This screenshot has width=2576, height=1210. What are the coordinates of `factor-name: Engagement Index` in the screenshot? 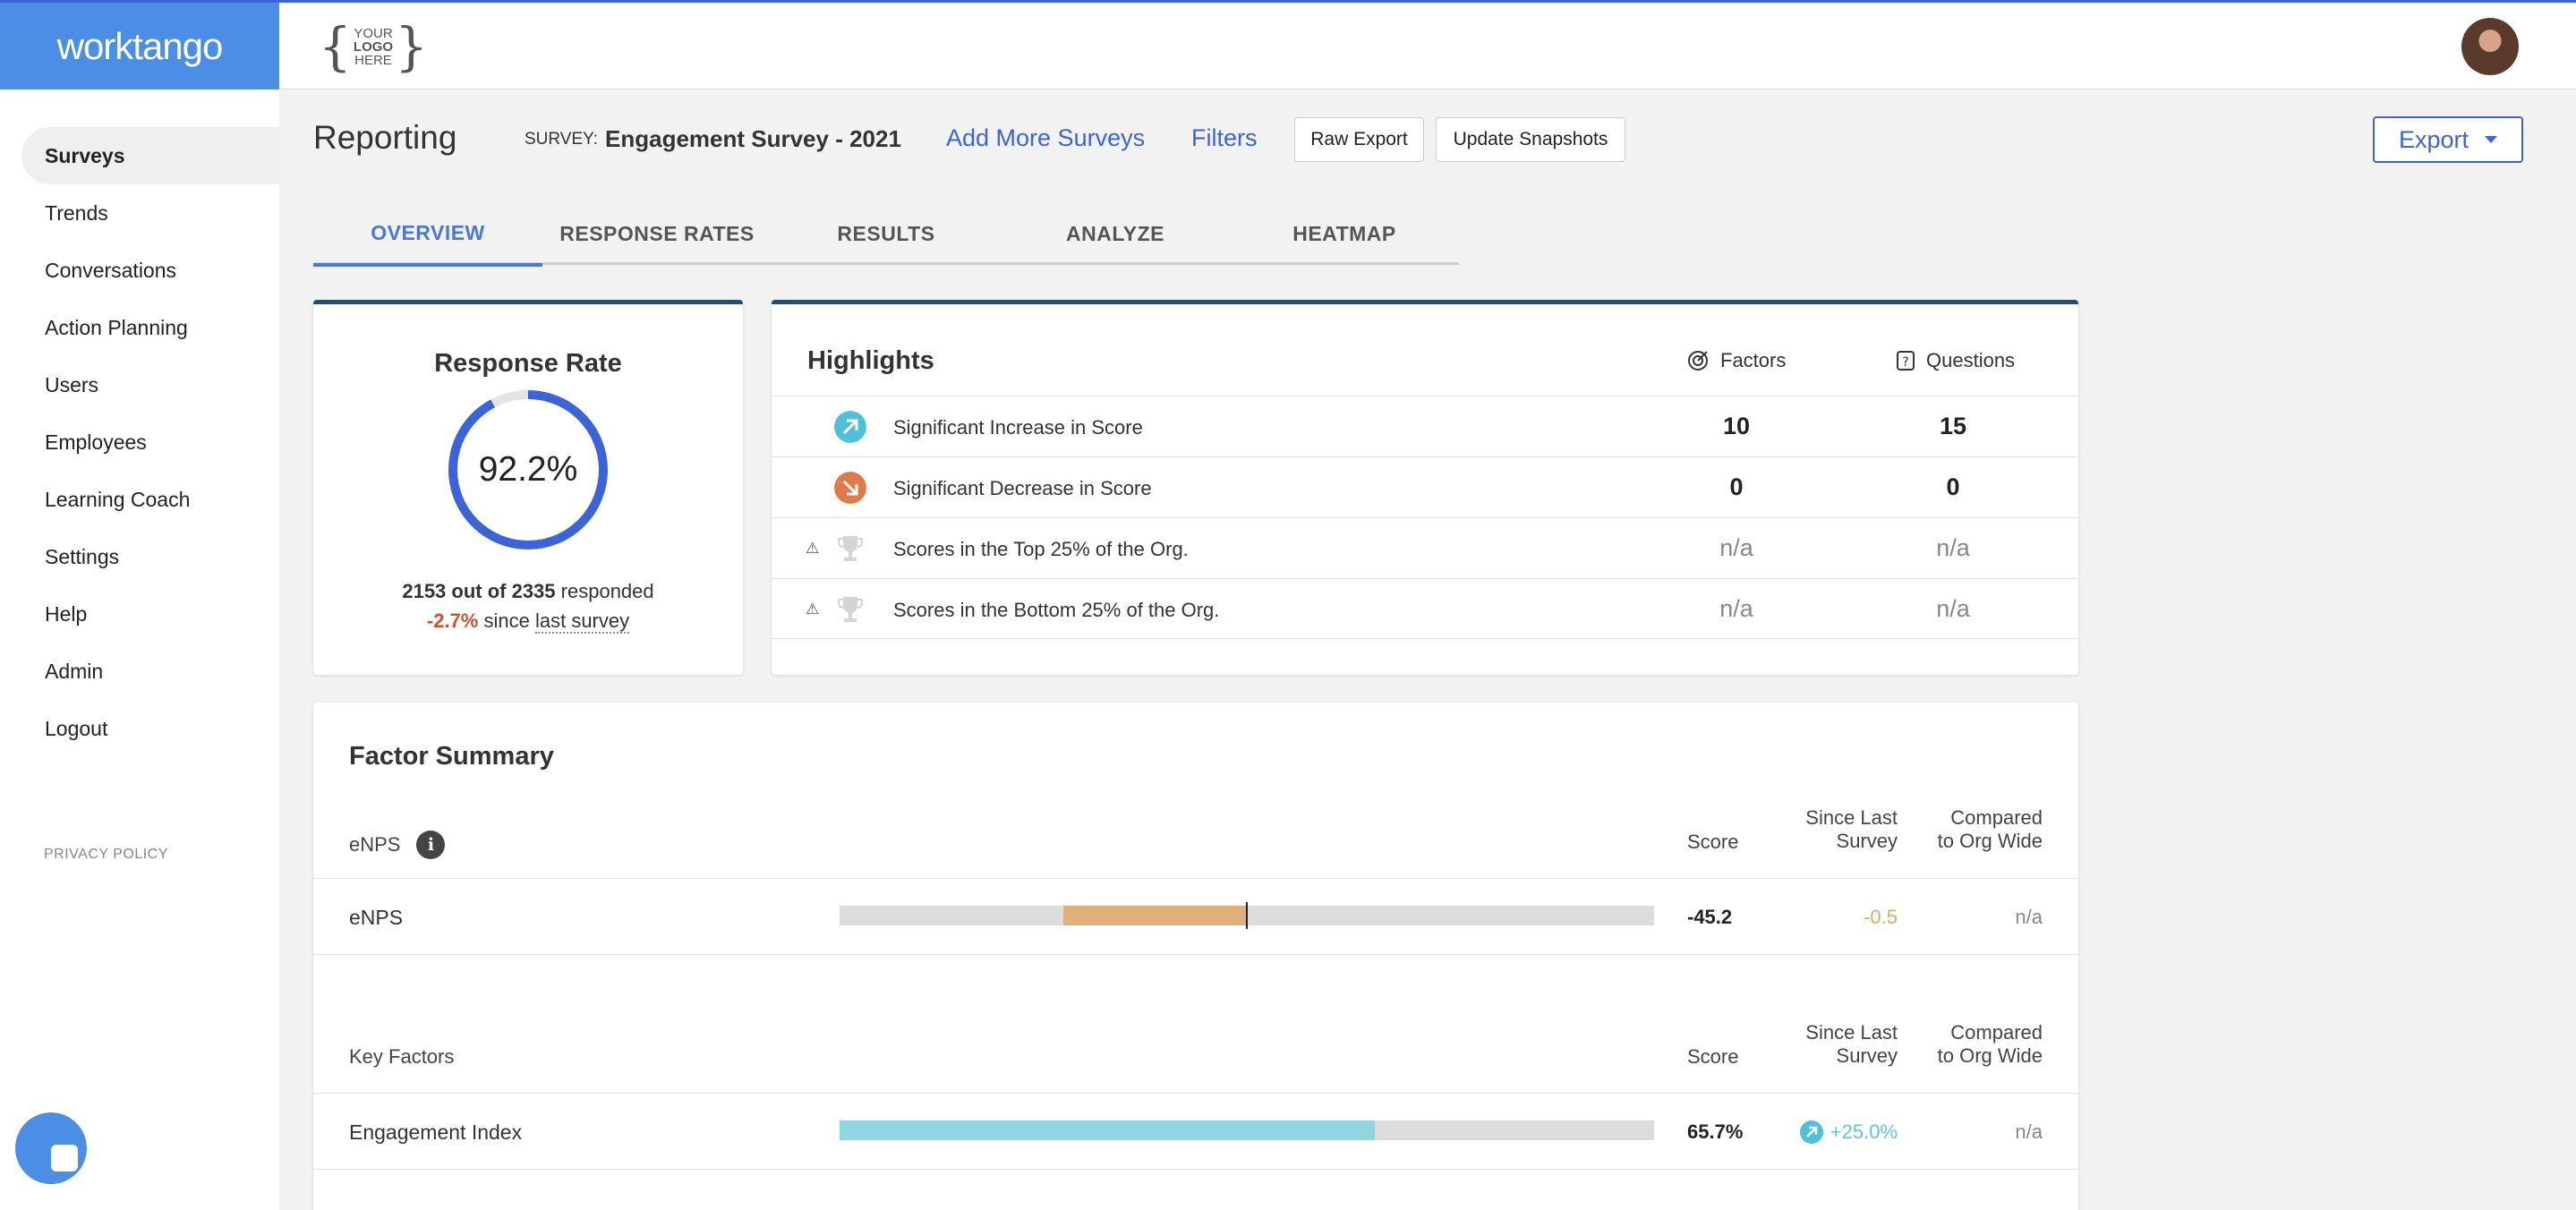 It's located at (436, 1132).